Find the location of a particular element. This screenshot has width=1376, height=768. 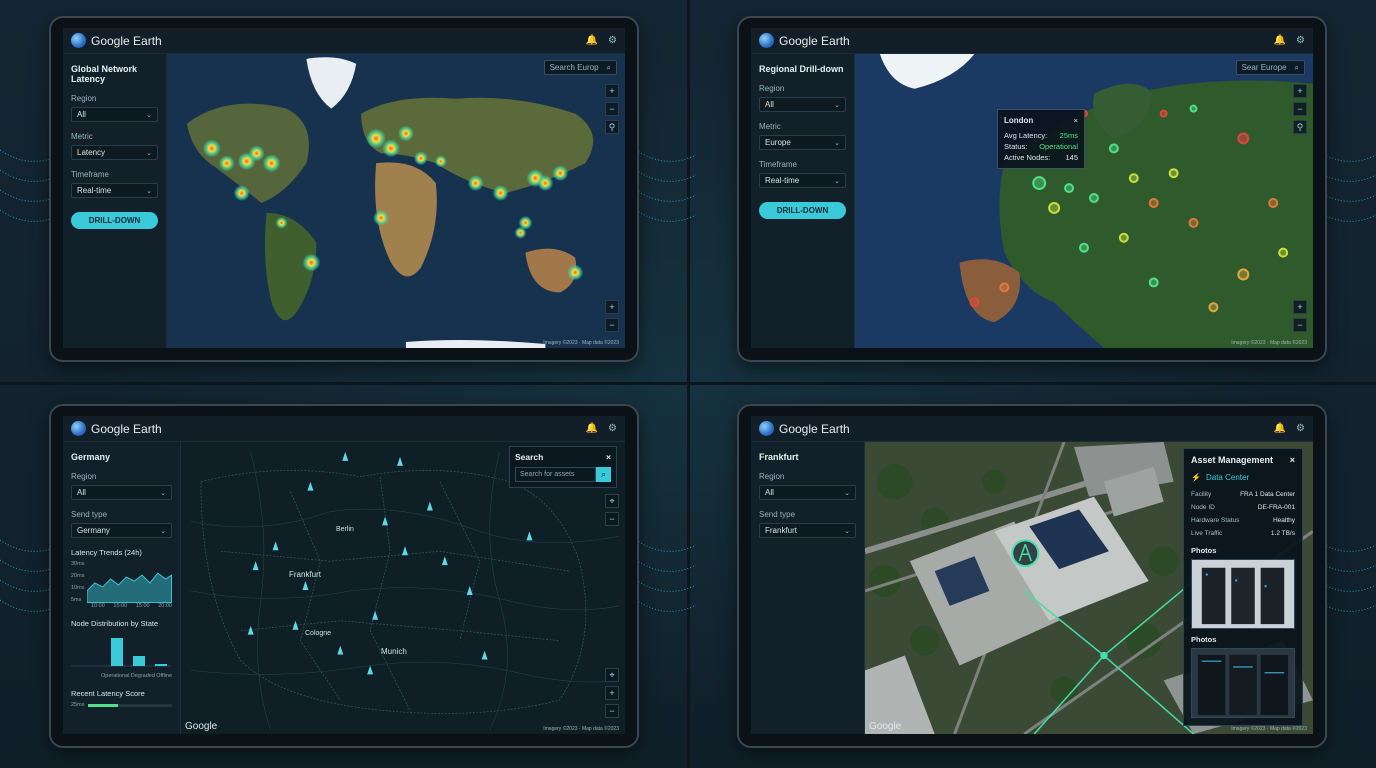

search-input: Search Europ ⌕ is located at coordinates (580, 67).